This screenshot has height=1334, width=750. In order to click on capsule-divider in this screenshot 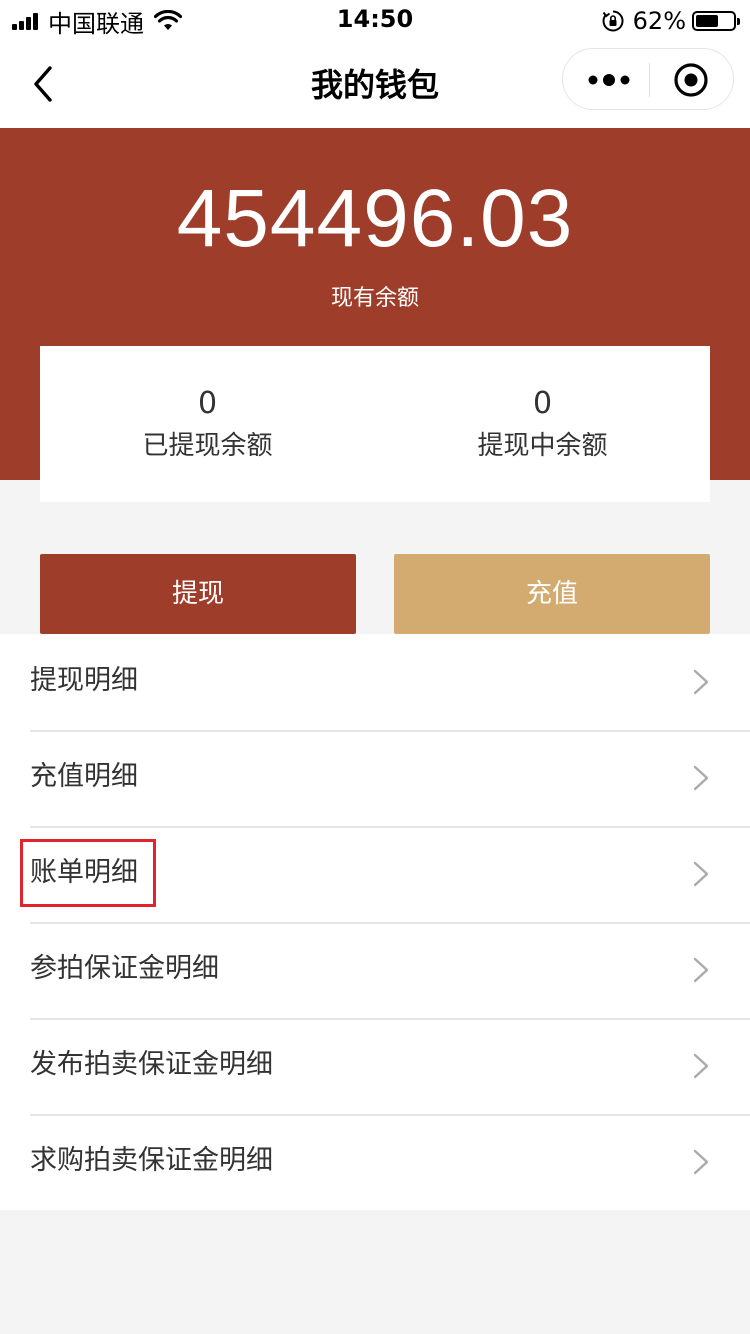, I will do `click(649, 80)`.